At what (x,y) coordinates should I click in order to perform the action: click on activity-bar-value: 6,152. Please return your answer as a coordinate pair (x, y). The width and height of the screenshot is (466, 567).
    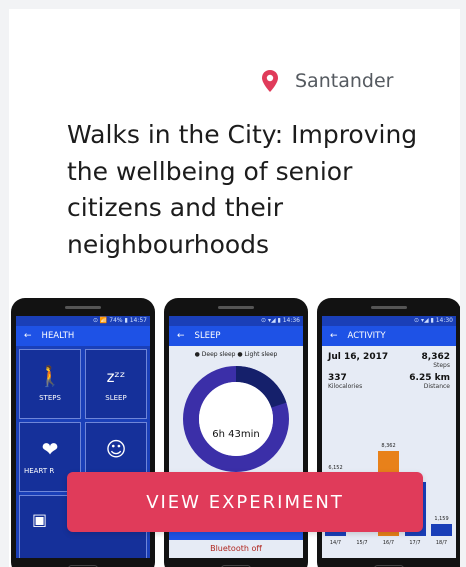
    Looking at the image, I should click on (335, 468).